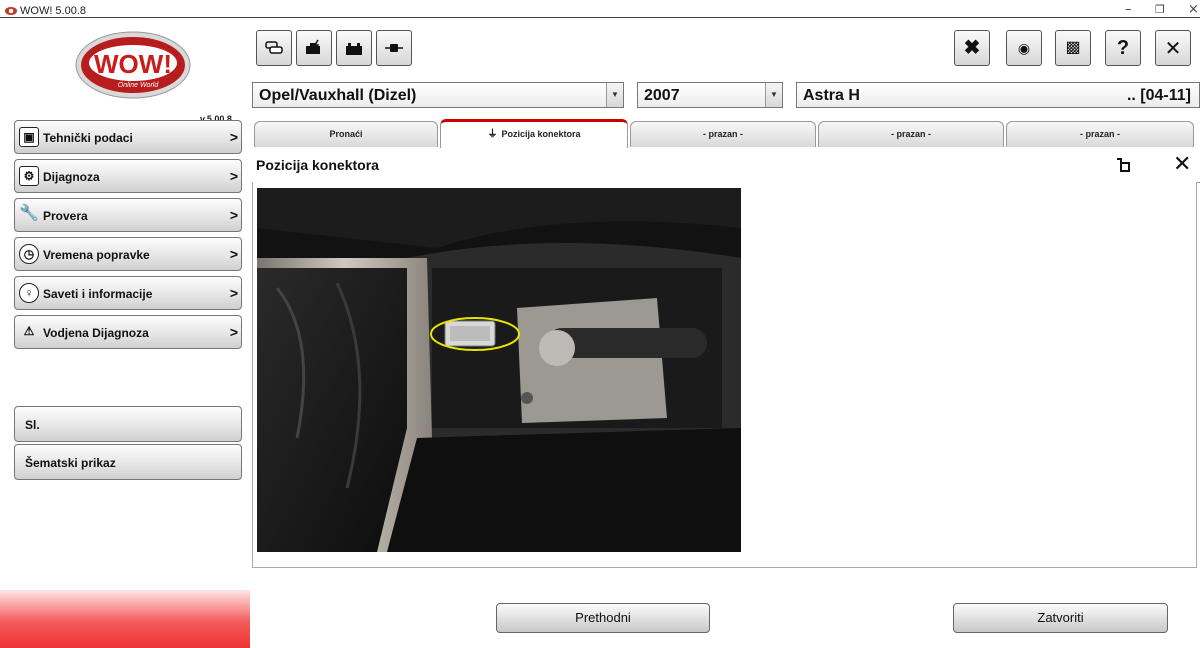 Image resolution: width=1200 pixels, height=648 pixels. Describe the element at coordinates (710, 95) in the screenshot. I see `year-select: 2007 ▼` at that location.